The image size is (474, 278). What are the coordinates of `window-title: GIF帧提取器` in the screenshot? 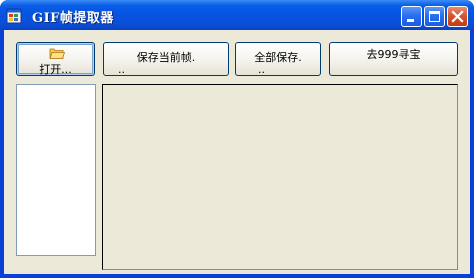 It's located at (73, 18).